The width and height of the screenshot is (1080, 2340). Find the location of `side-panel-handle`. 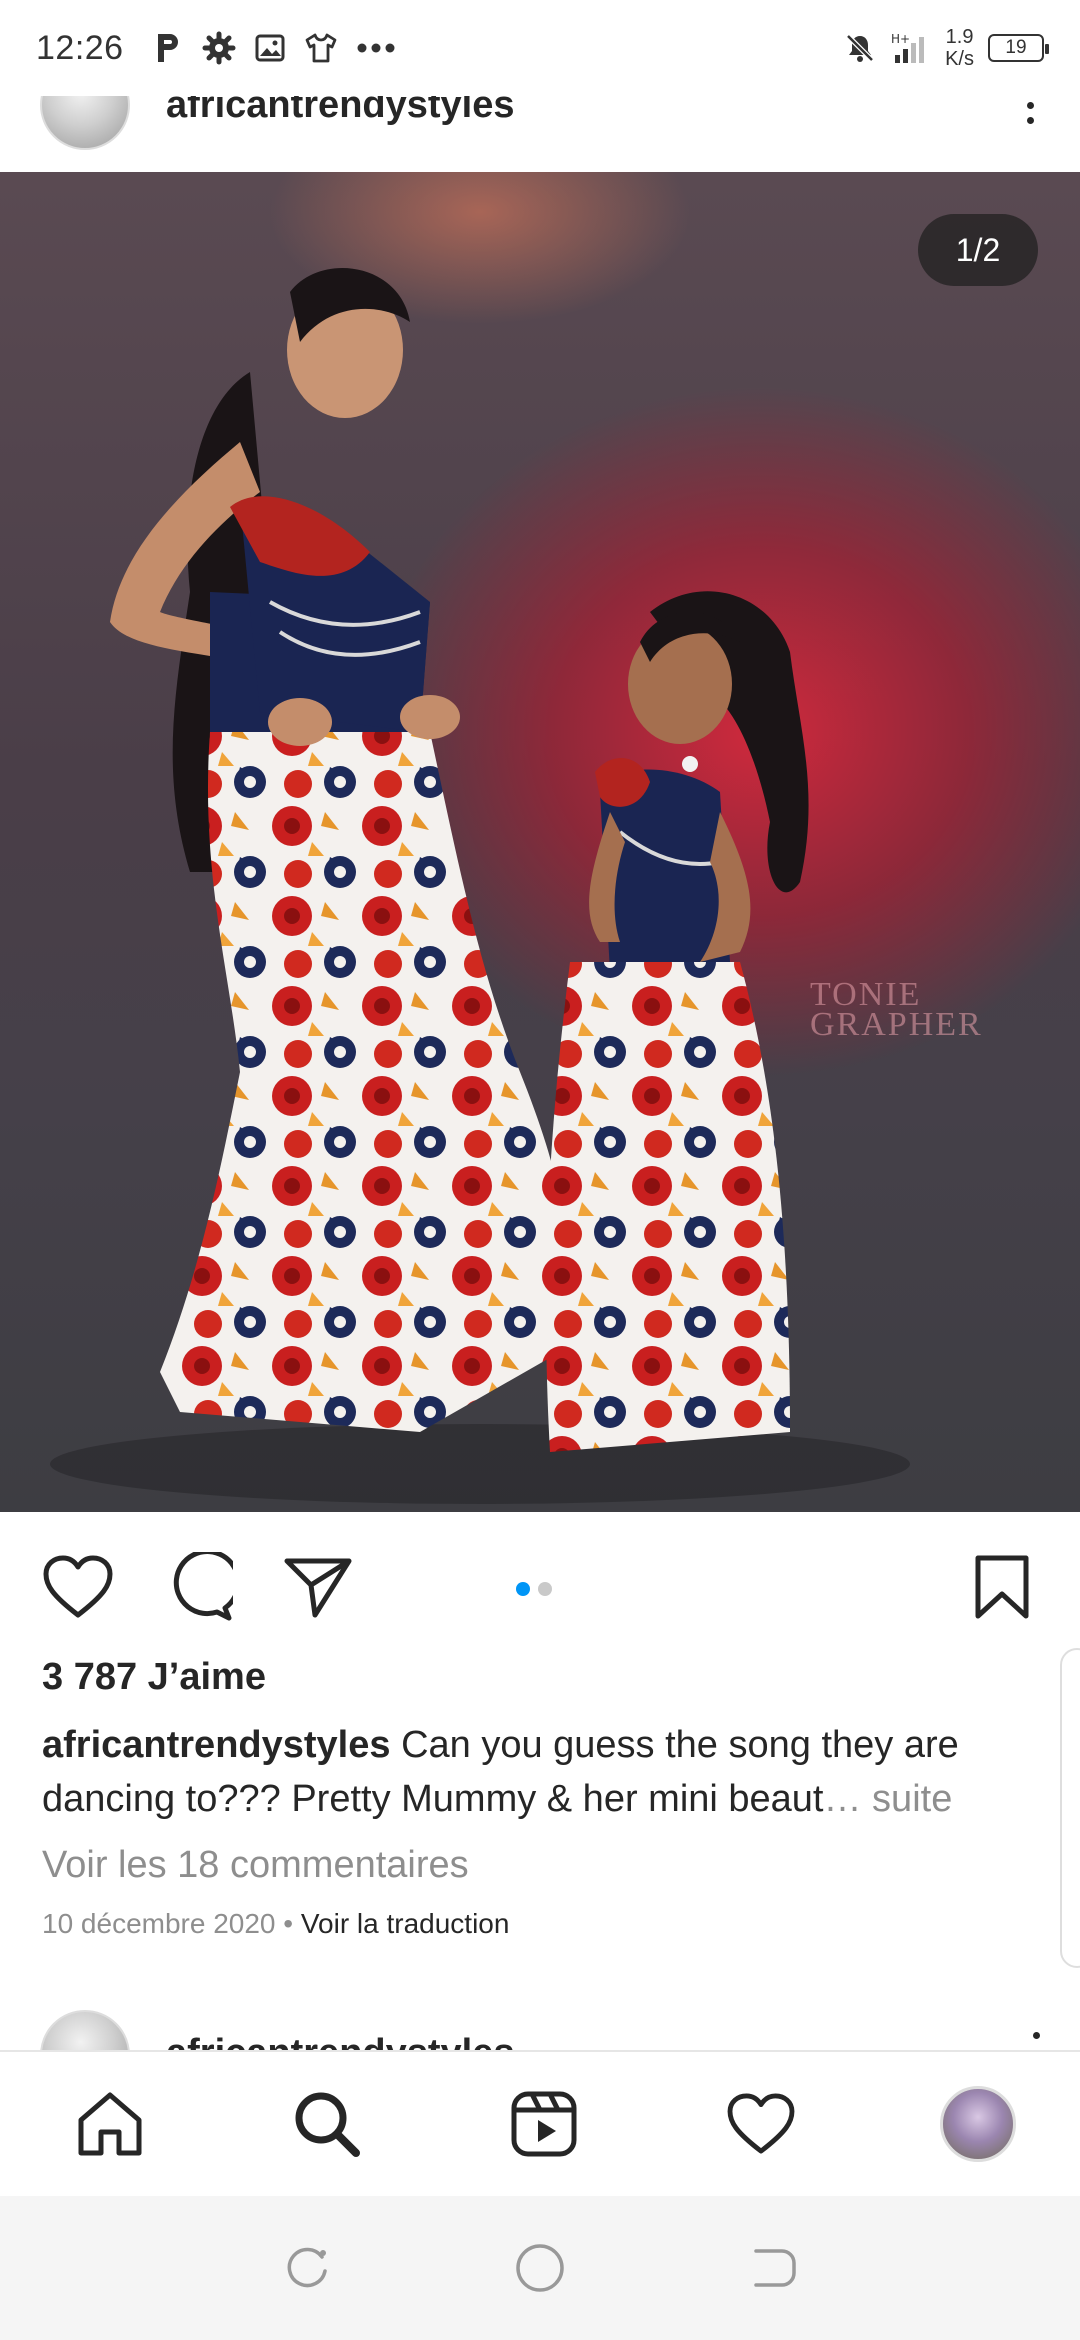

side-panel-handle is located at coordinates (1070, 1808).